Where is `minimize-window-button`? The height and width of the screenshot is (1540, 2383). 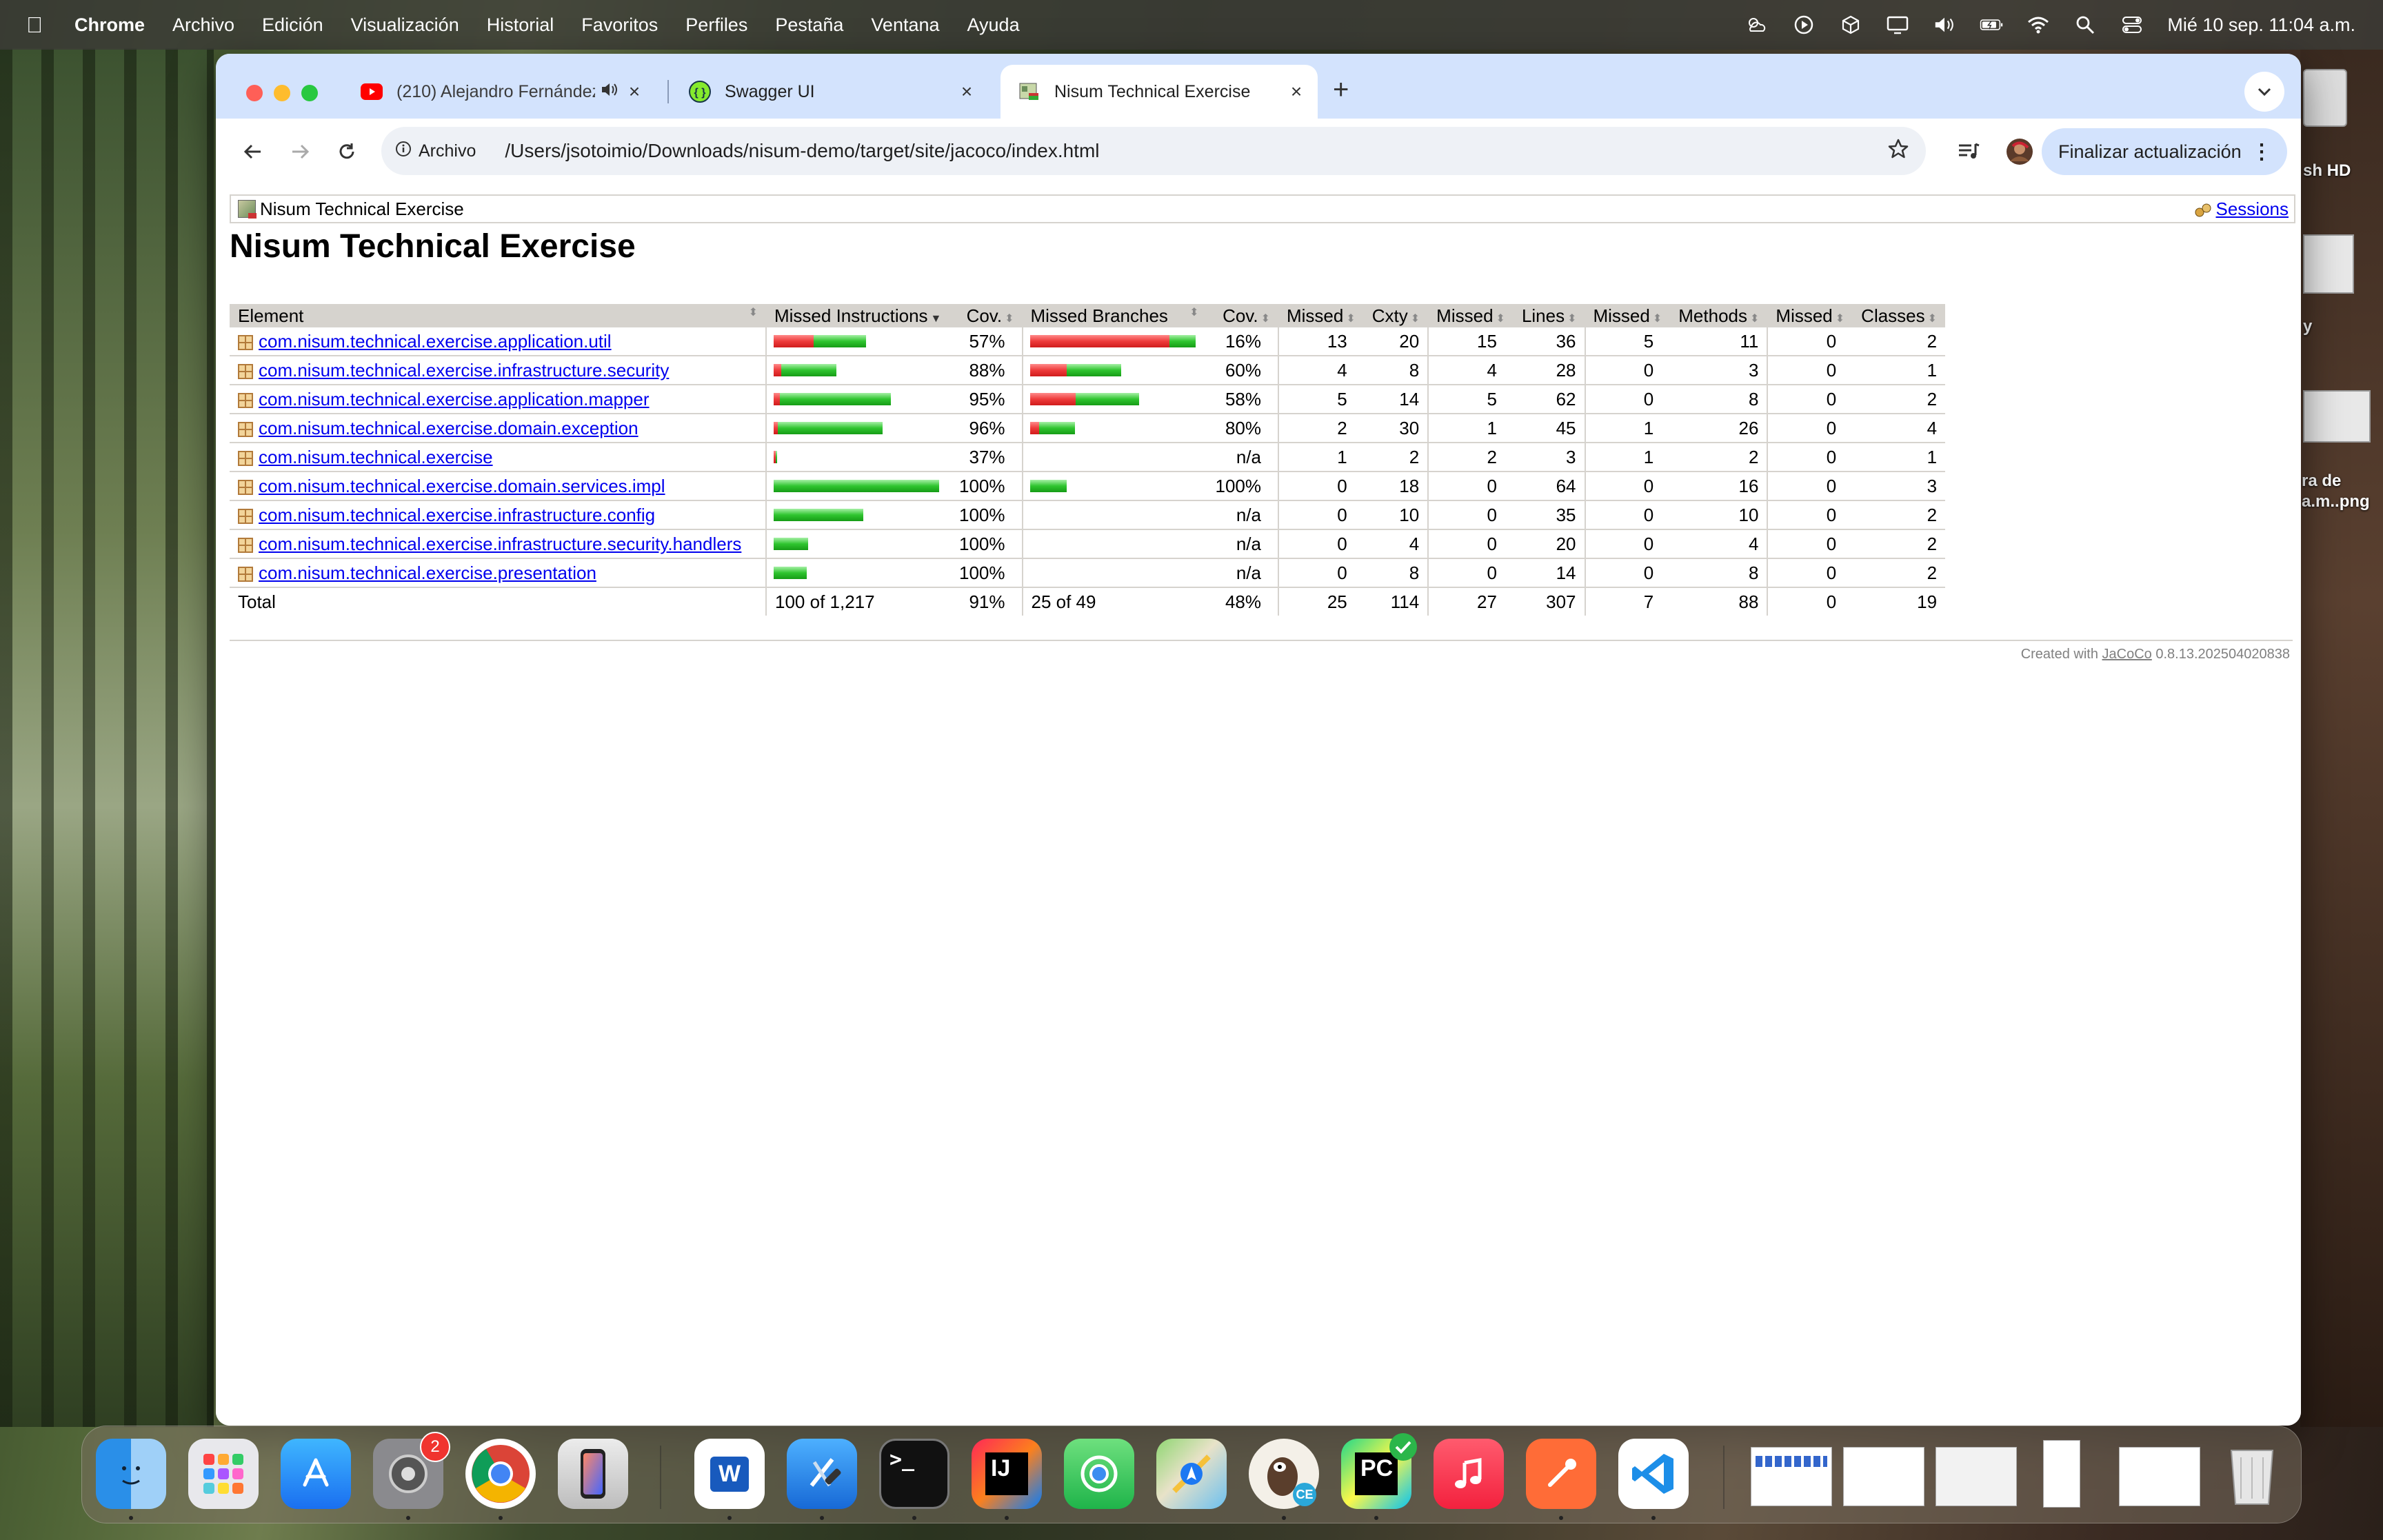 minimize-window-button is located at coordinates (282, 93).